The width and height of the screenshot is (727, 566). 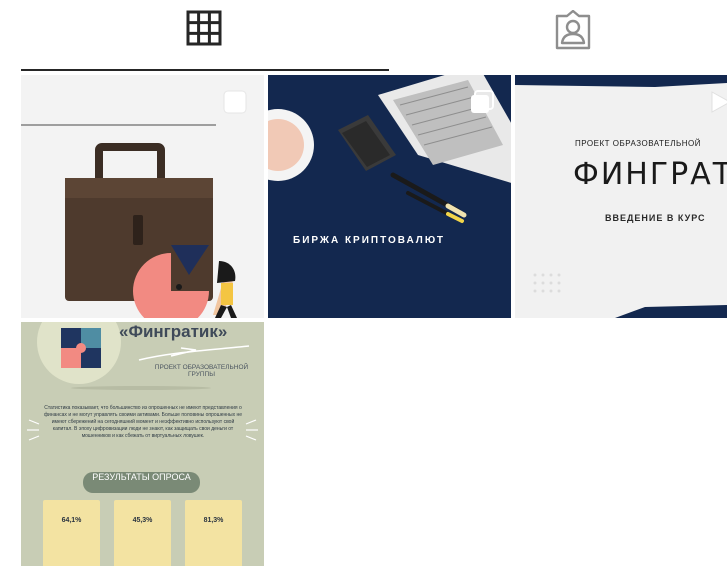 What do you see at coordinates (173, 331) in the screenshot?
I see `infographic-title: «Фингратик»` at bounding box center [173, 331].